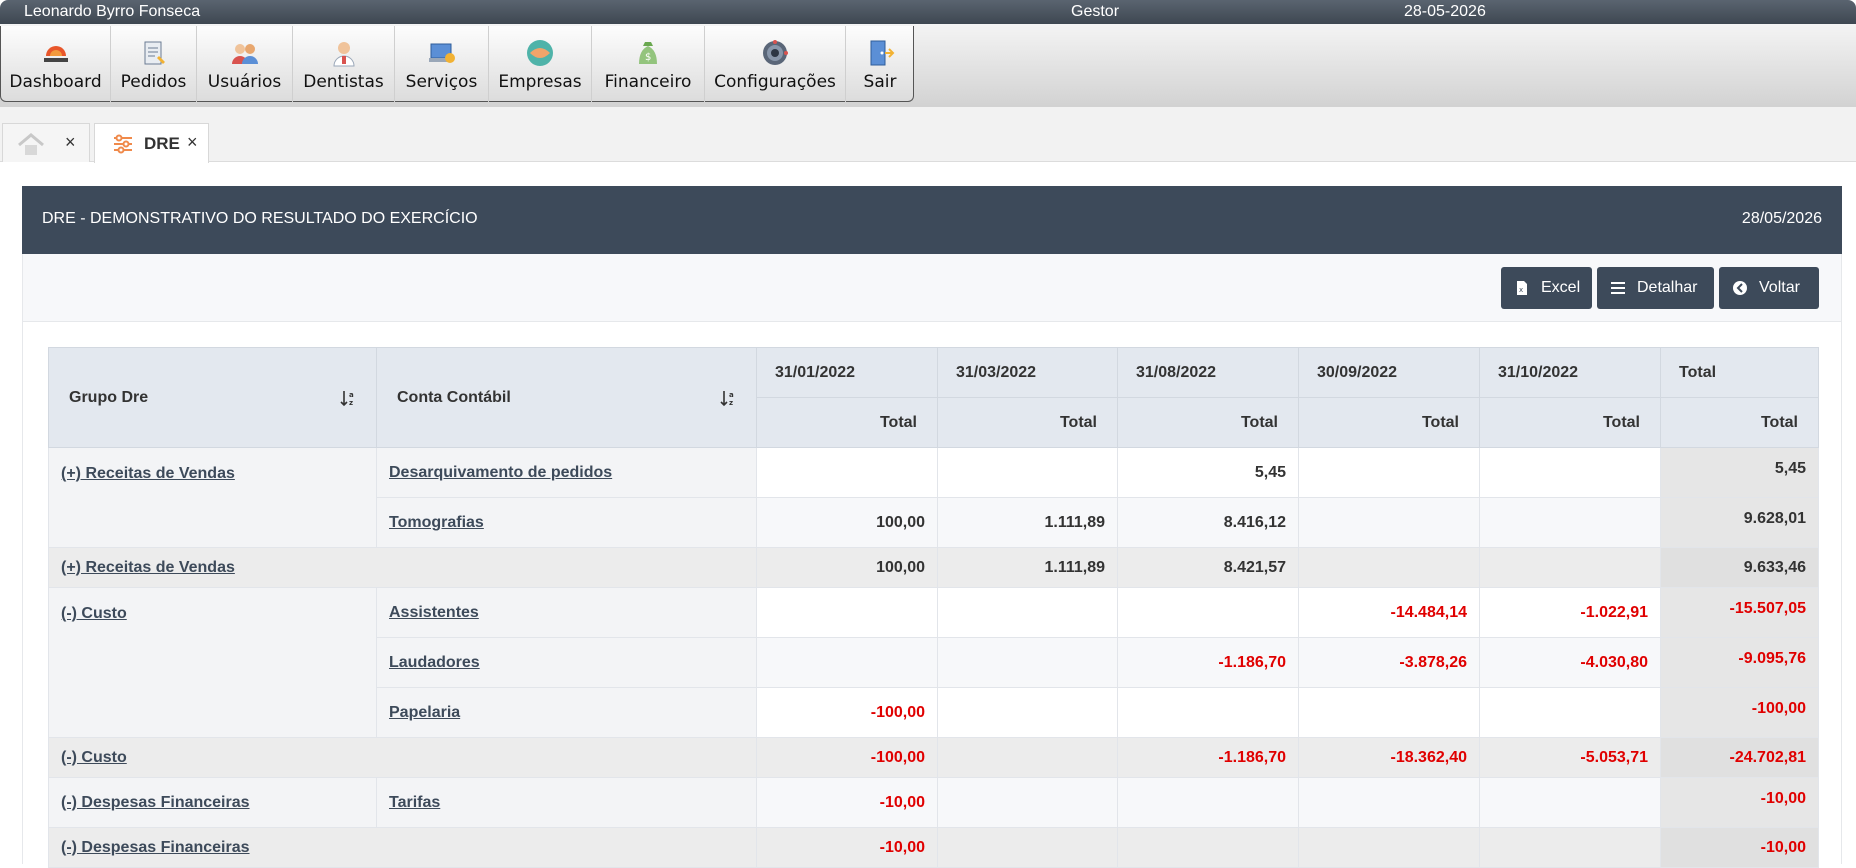  I want to click on column-subheader: Total, so click(1208, 422).